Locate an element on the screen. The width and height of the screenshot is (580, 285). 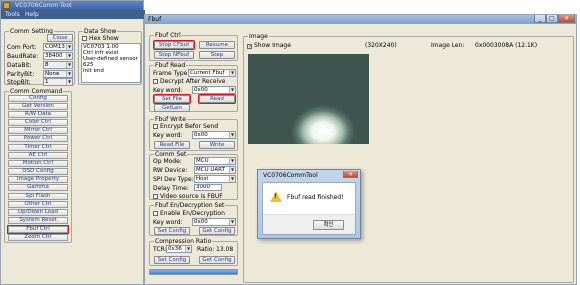
warning-mark: ! is located at coordinates (275, 196).